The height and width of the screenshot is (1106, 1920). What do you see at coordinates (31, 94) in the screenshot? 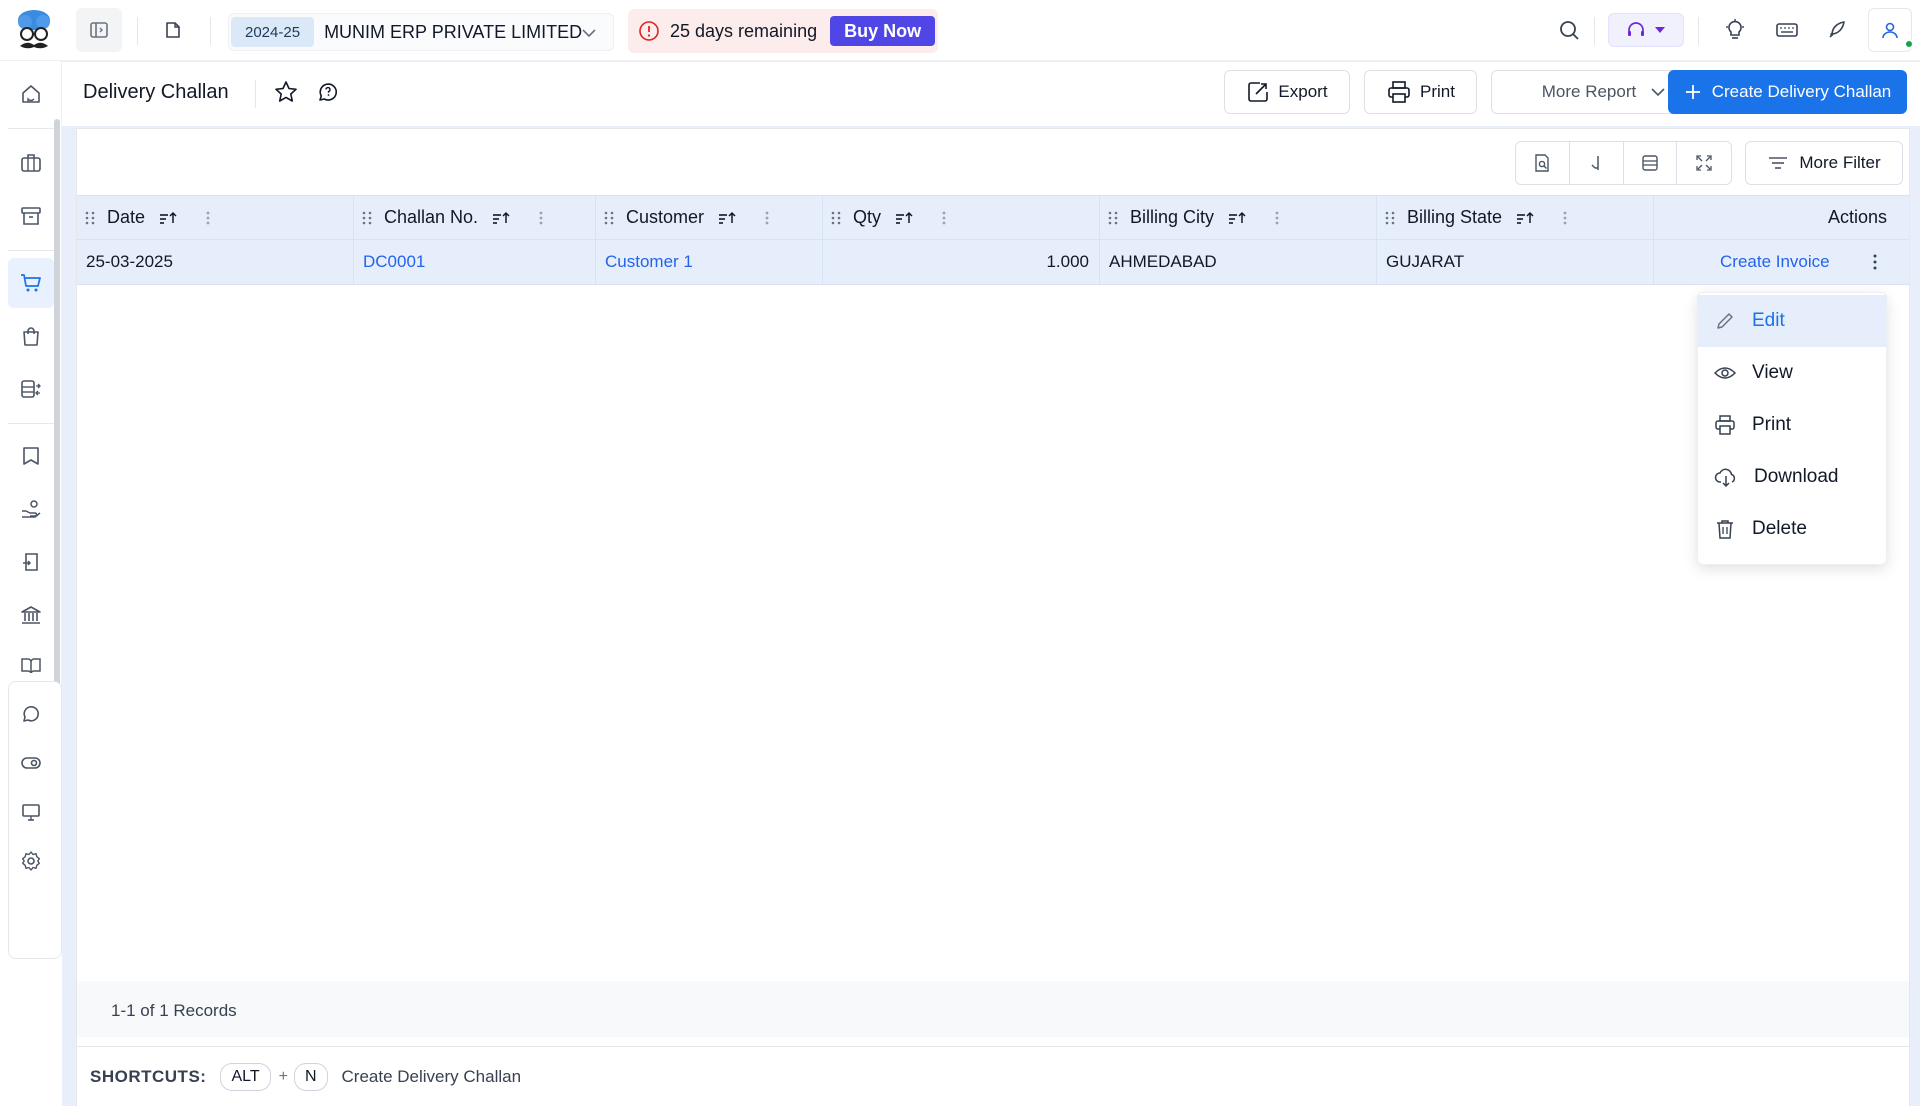
I see `sidebar-item-dashboard` at bounding box center [31, 94].